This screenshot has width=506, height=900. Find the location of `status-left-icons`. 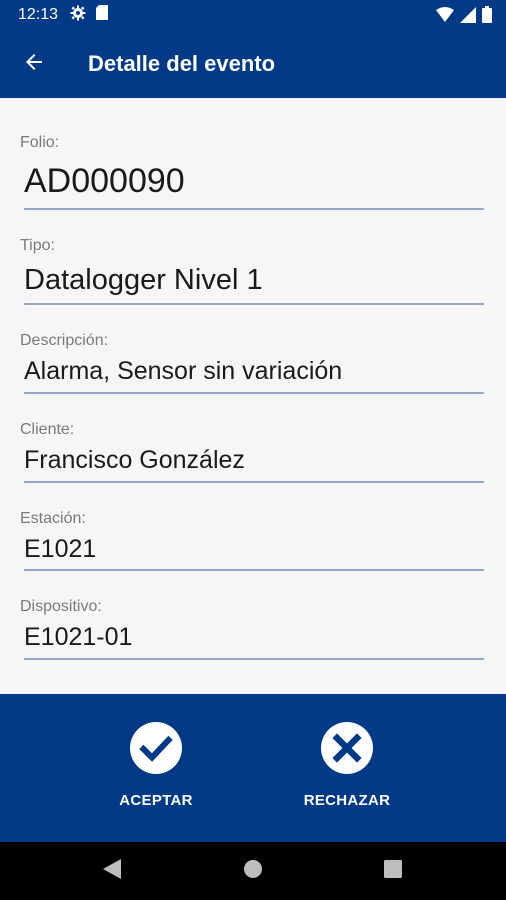

status-left-icons is located at coordinates (89, 15).